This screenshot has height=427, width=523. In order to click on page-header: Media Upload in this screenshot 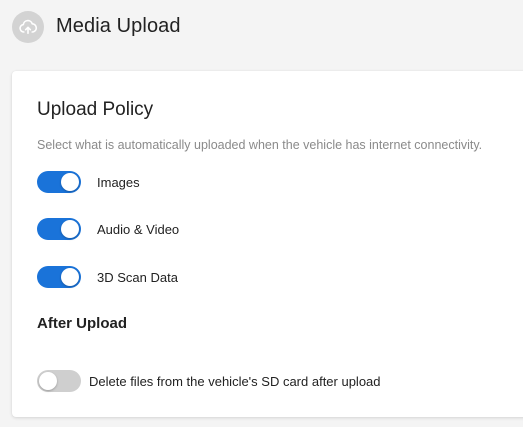, I will do `click(261, 28)`.